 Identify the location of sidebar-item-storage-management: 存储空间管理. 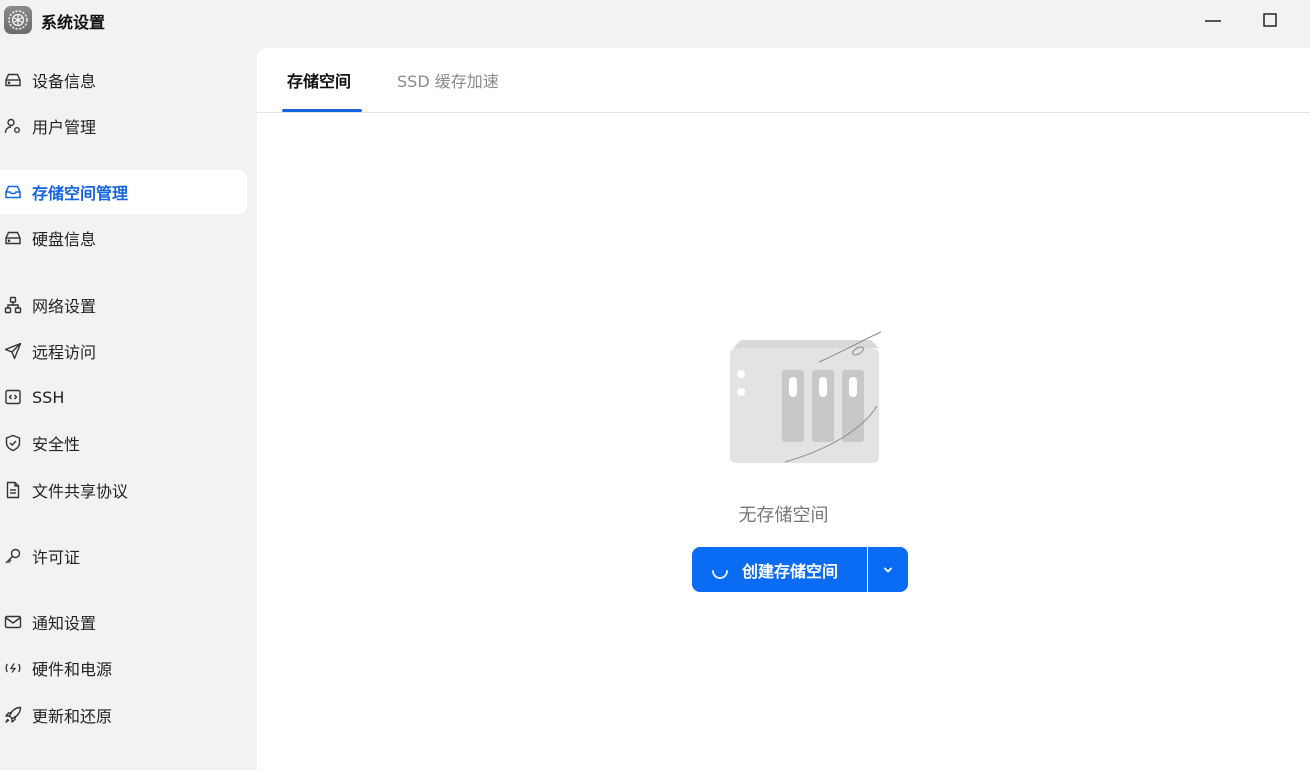
(123, 192).